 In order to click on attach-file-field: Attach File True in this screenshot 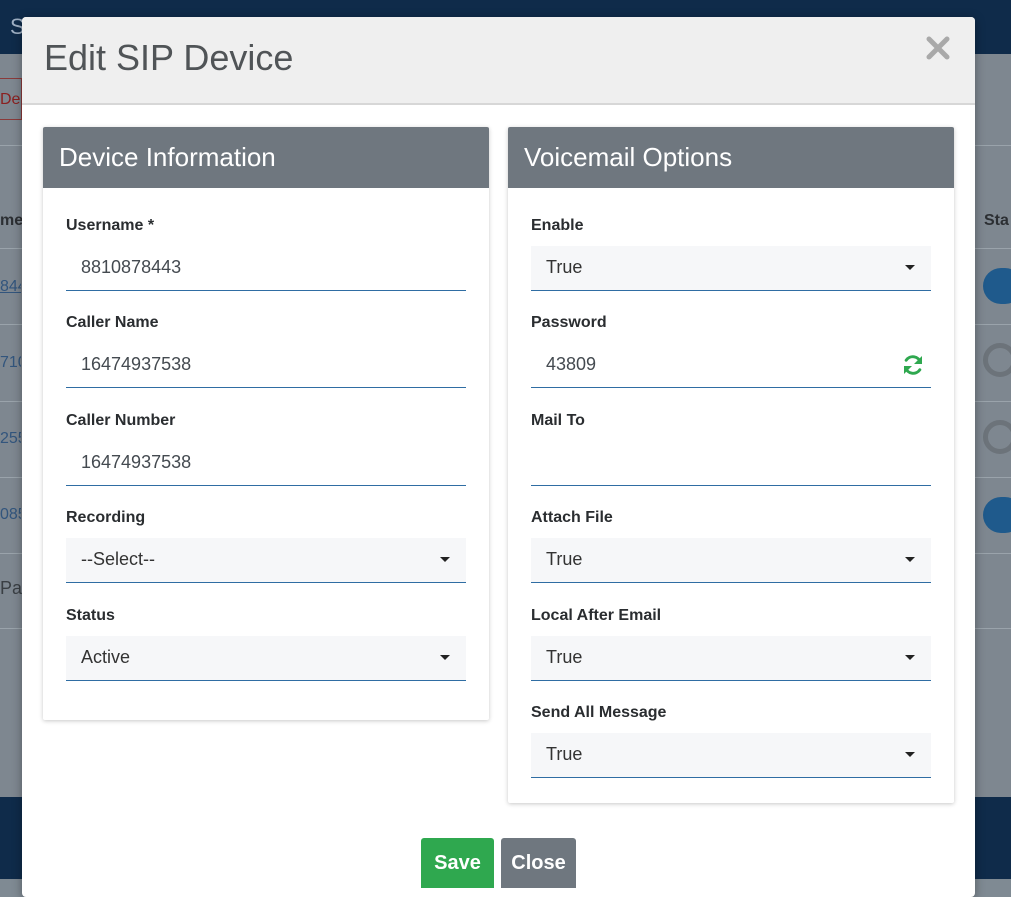, I will do `click(731, 545)`.